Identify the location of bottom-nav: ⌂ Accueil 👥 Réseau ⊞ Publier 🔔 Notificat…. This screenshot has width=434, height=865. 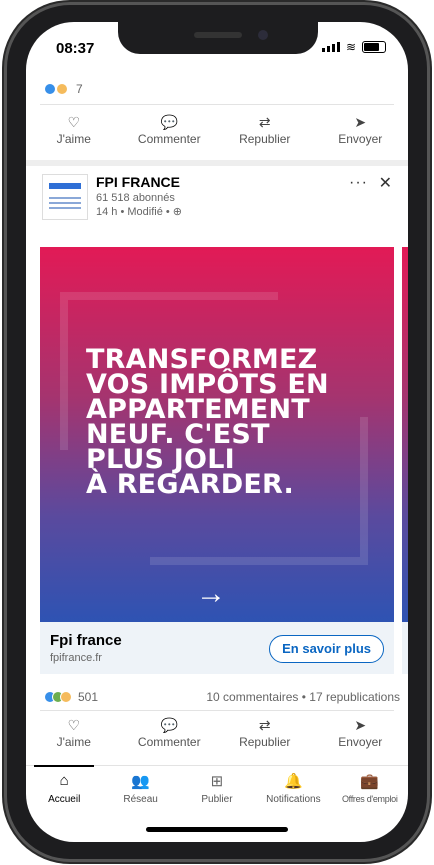
(217, 791).